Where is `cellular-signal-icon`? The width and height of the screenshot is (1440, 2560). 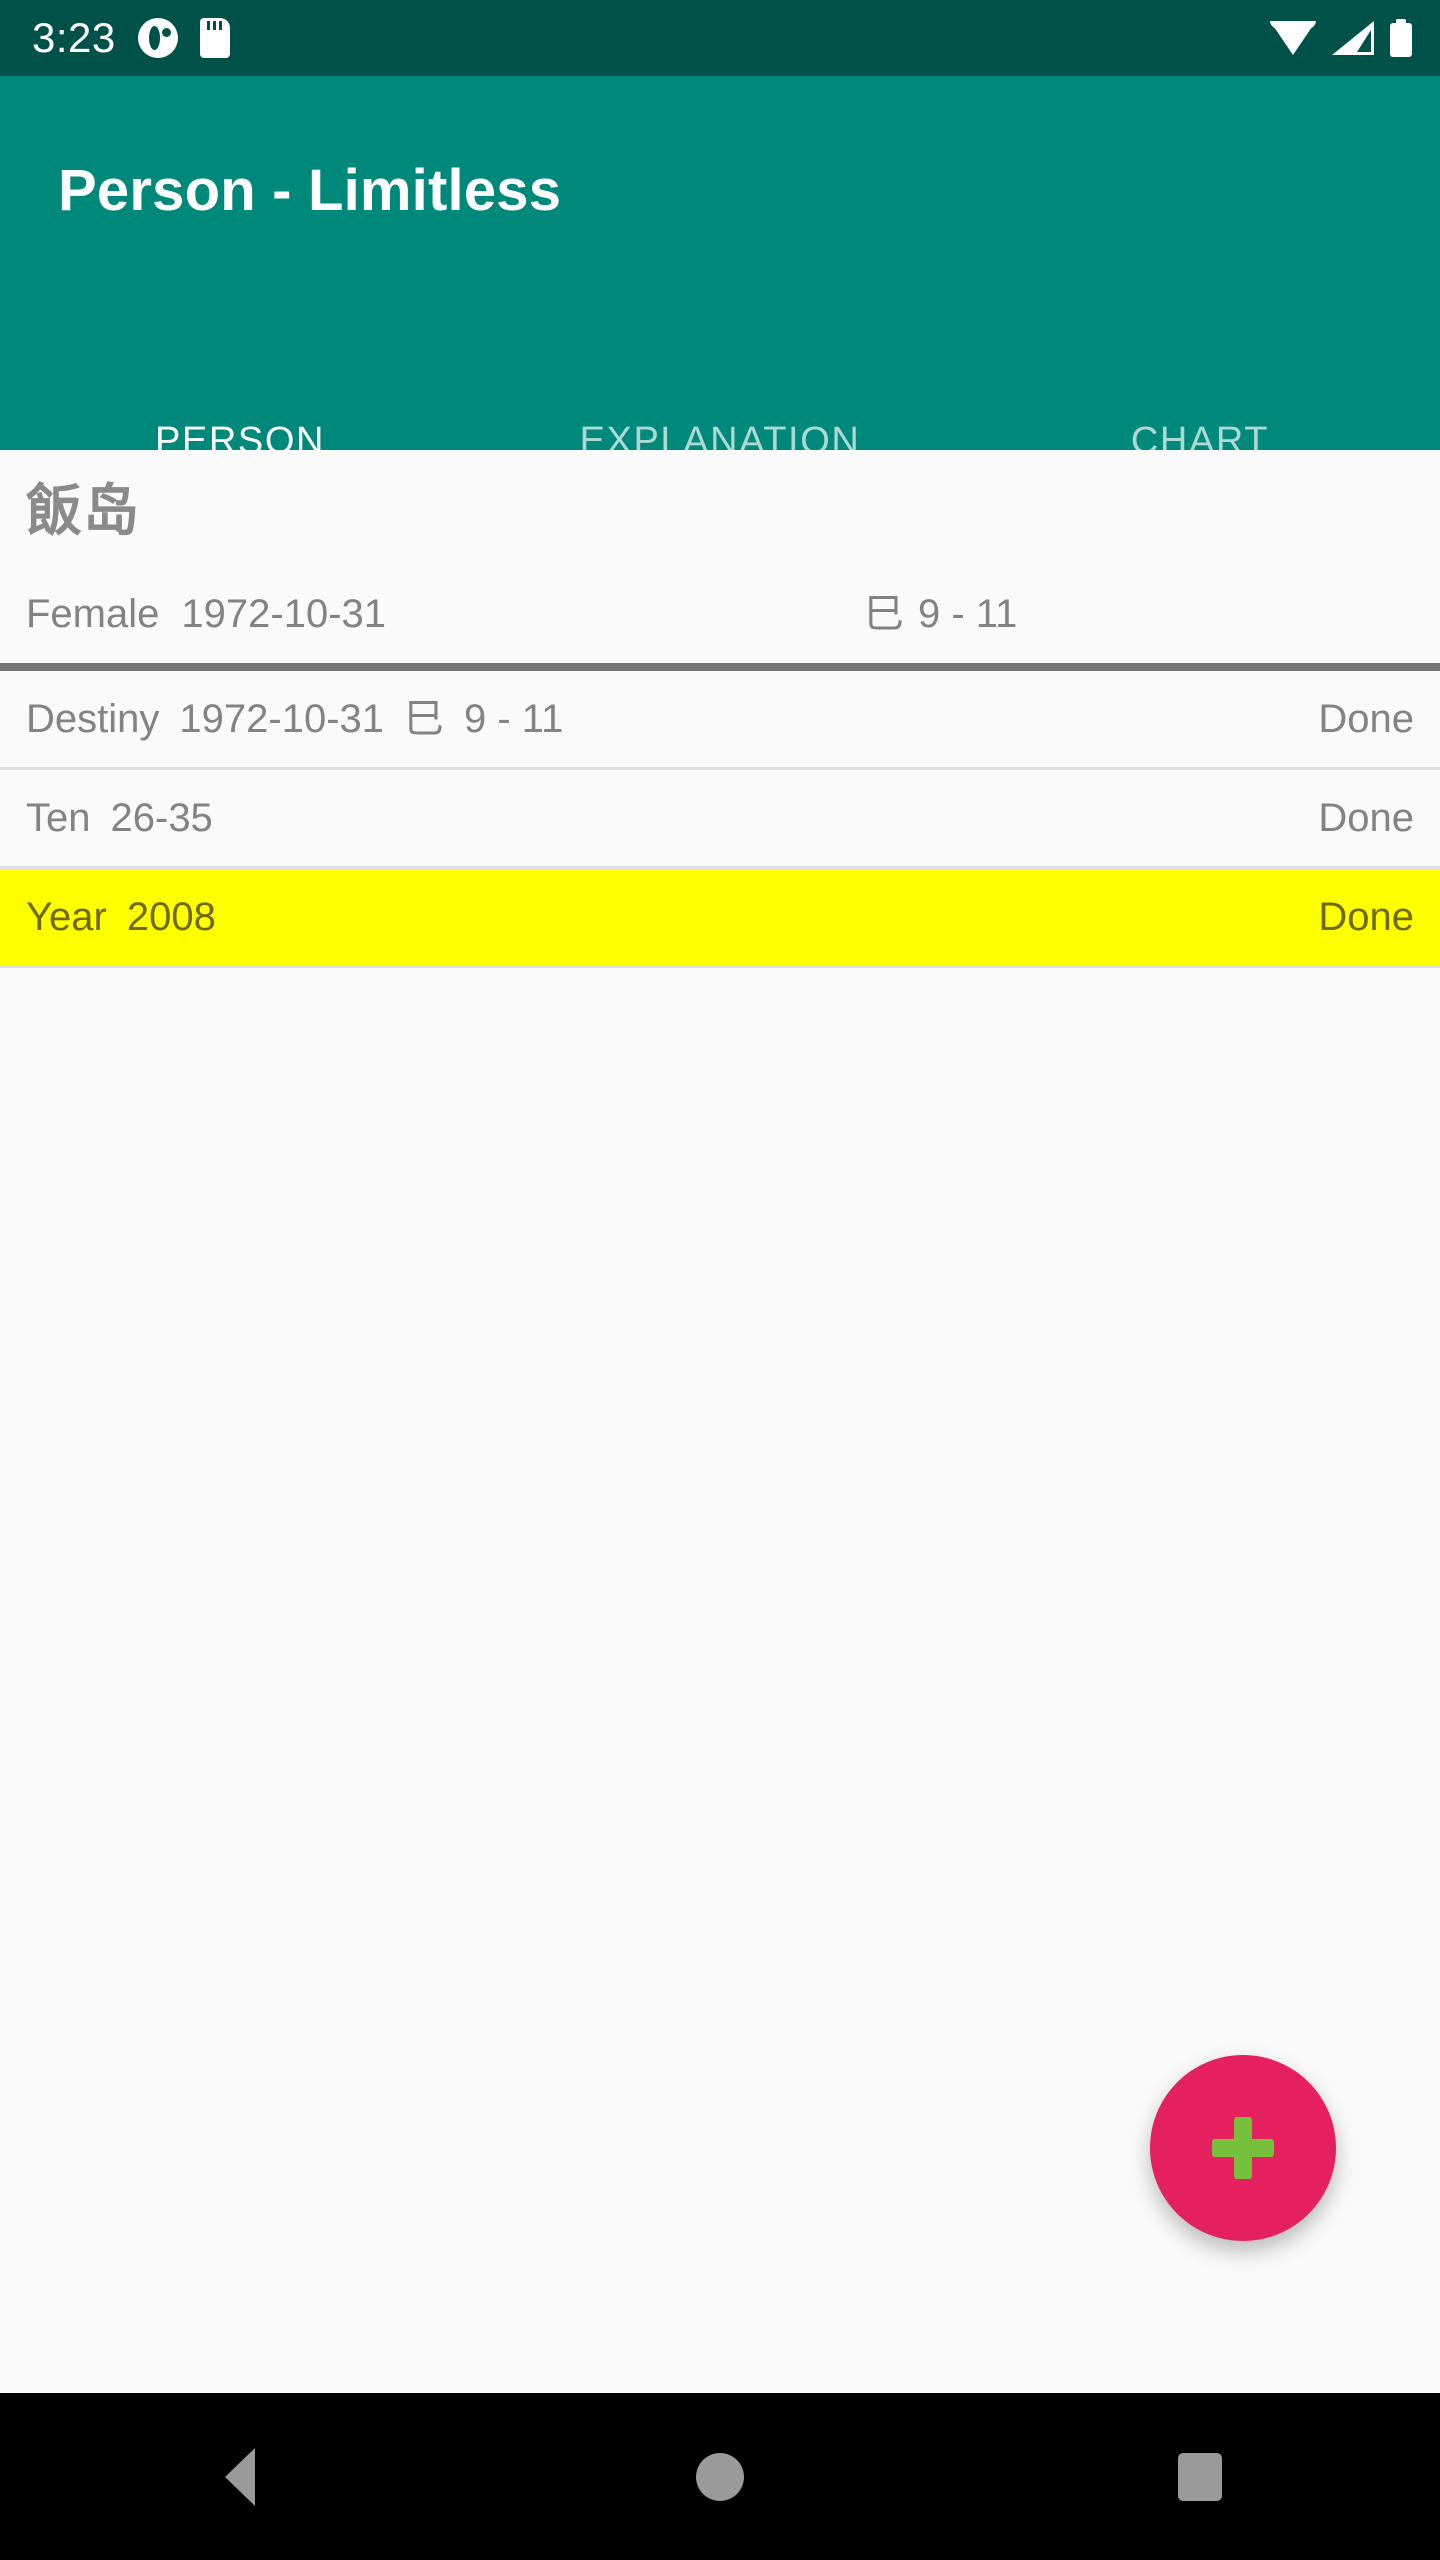
cellular-signal-icon is located at coordinates (1353, 38).